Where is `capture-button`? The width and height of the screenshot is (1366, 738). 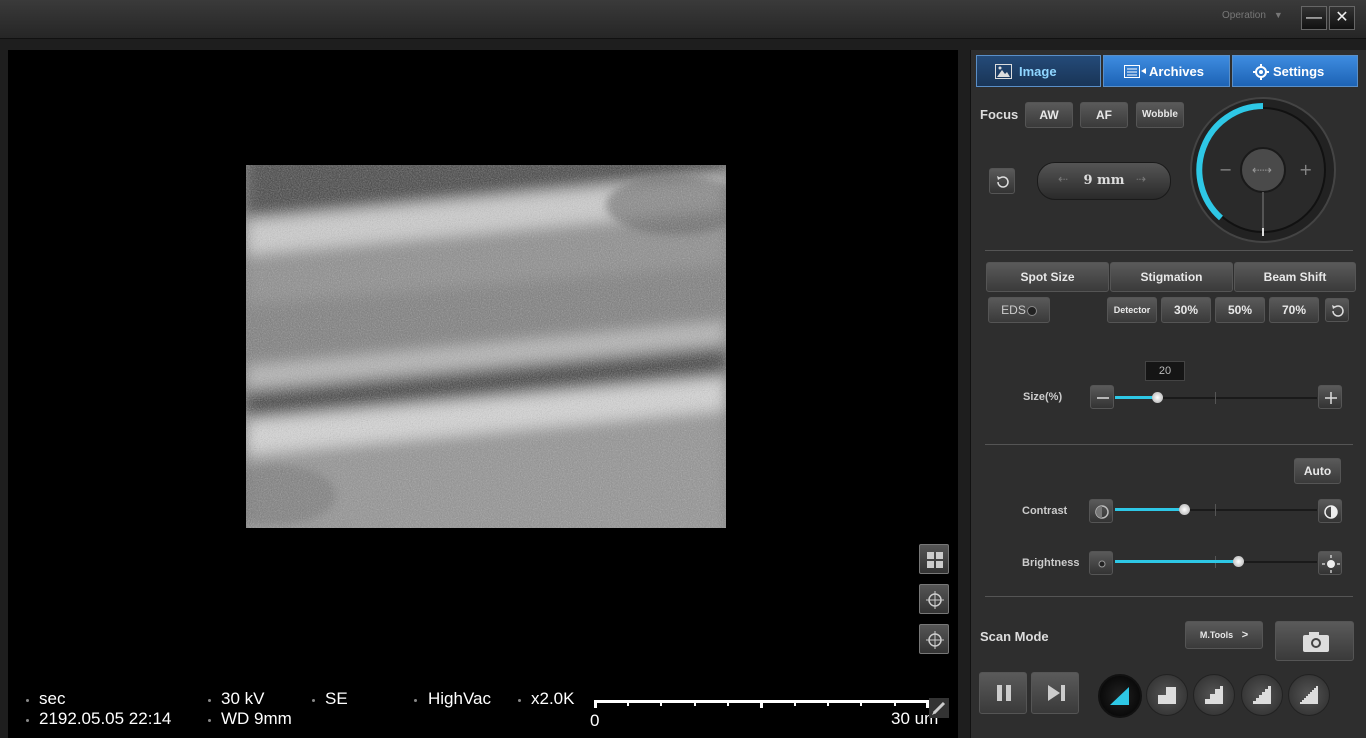 capture-button is located at coordinates (1314, 641).